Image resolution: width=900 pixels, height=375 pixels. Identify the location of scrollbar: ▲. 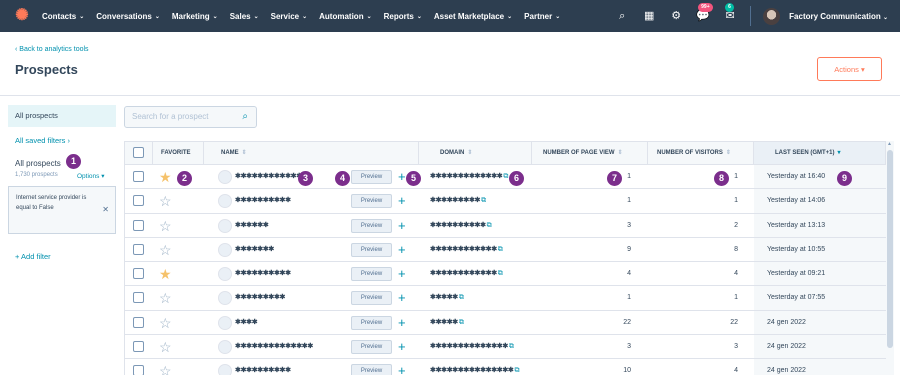
(890, 258).